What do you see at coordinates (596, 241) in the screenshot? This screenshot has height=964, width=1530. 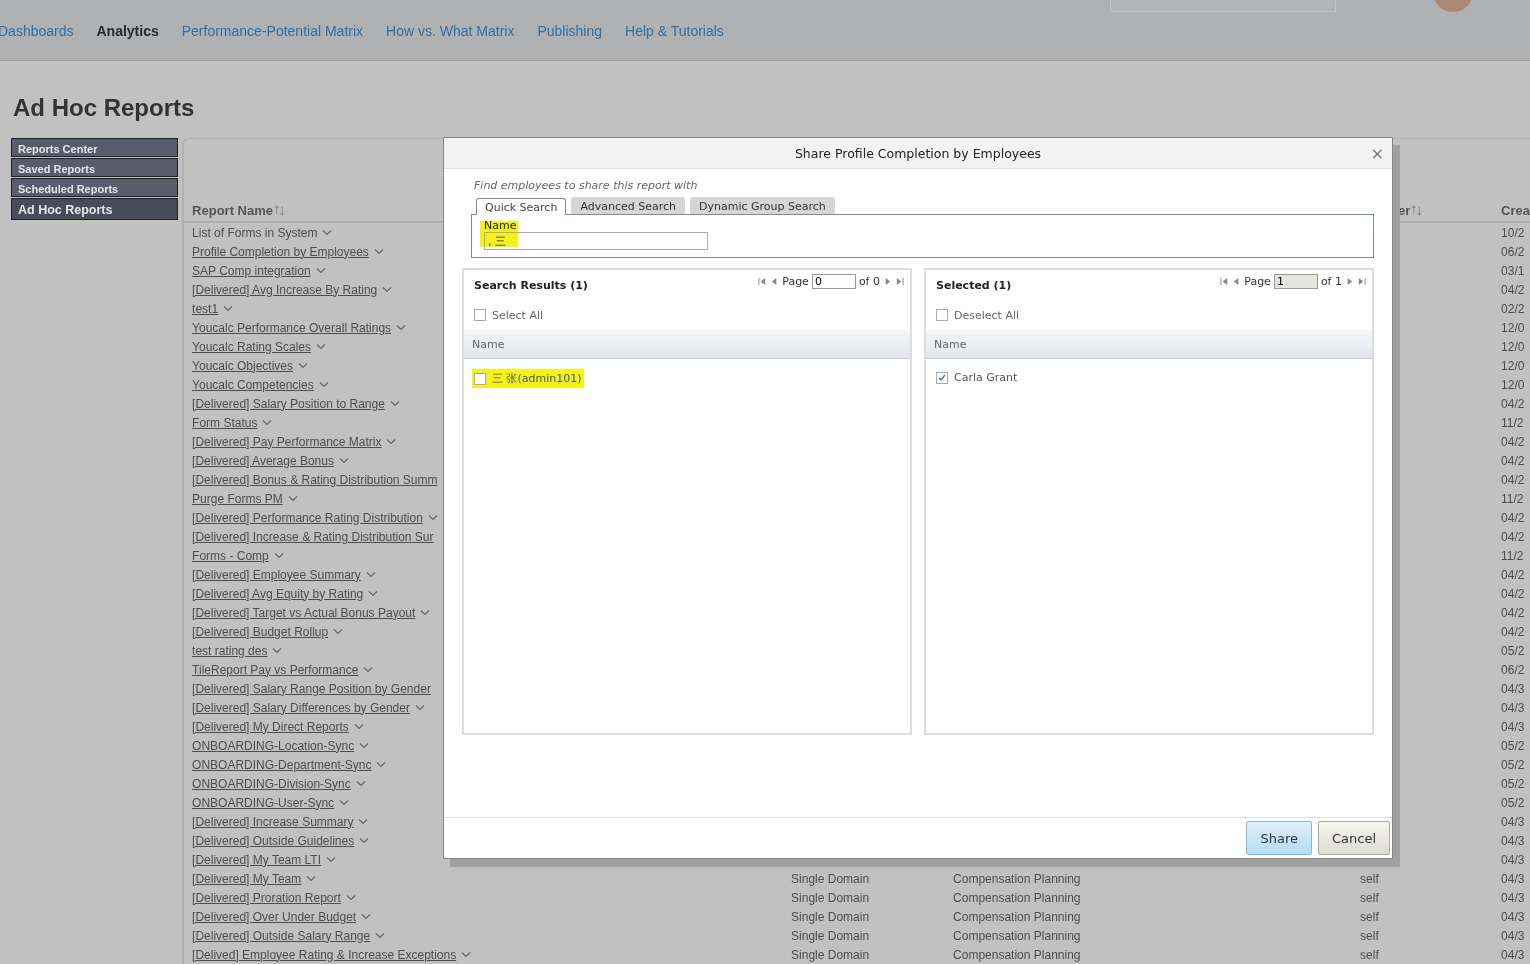 I see `name-field: , 三` at bounding box center [596, 241].